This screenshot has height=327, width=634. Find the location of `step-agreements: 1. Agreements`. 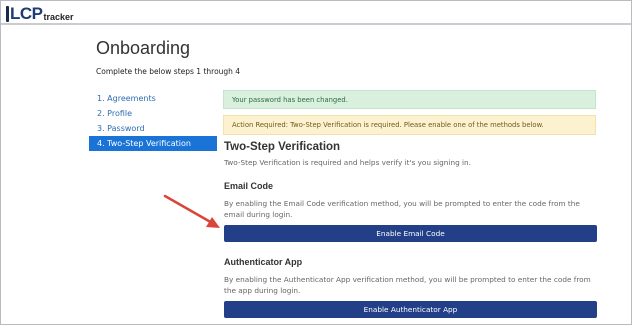

step-agreements: 1. Agreements is located at coordinates (153, 98).